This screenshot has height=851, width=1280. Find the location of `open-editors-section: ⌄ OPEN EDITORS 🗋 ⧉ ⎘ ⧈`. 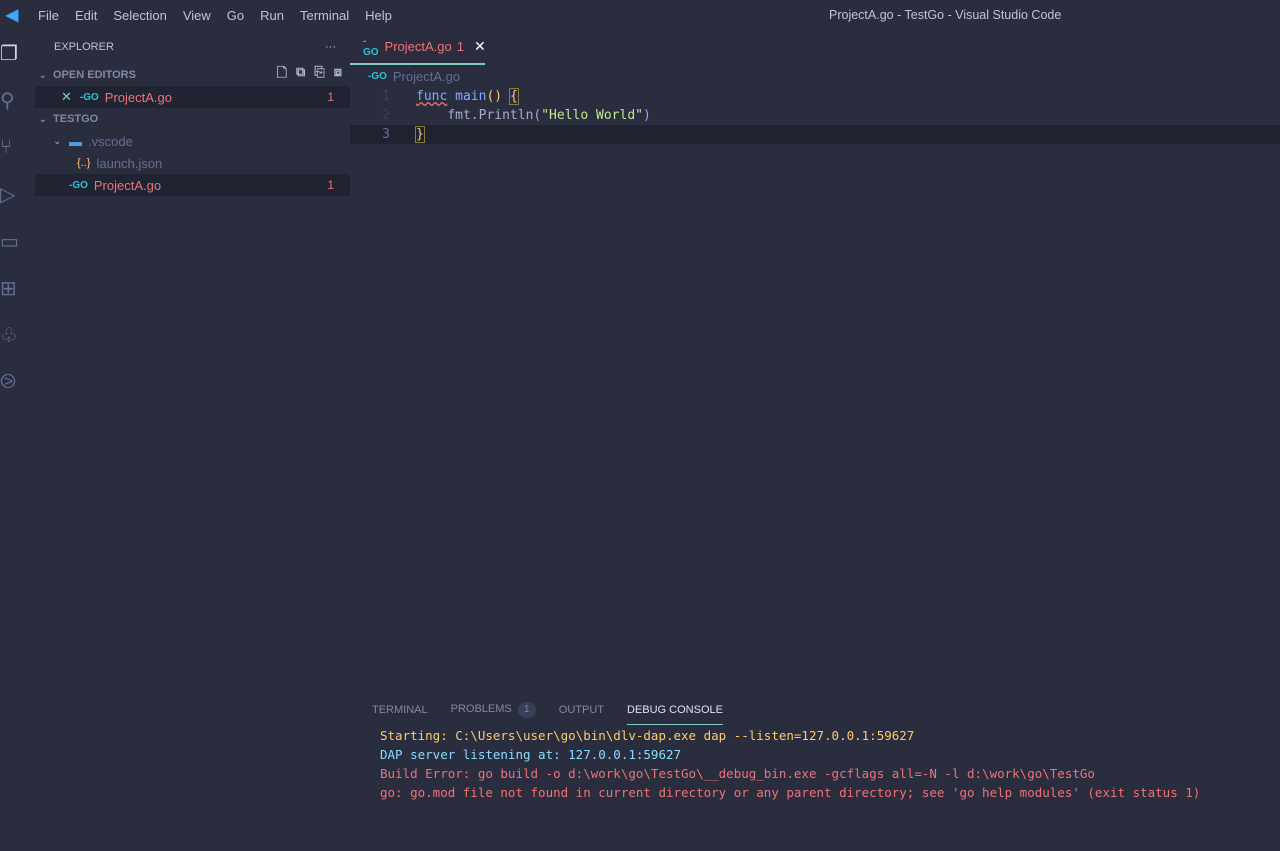

open-editors-section: ⌄ OPEN EDITORS 🗋 ⧉ ⎘ ⧈ is located at coordinates (192, 75).